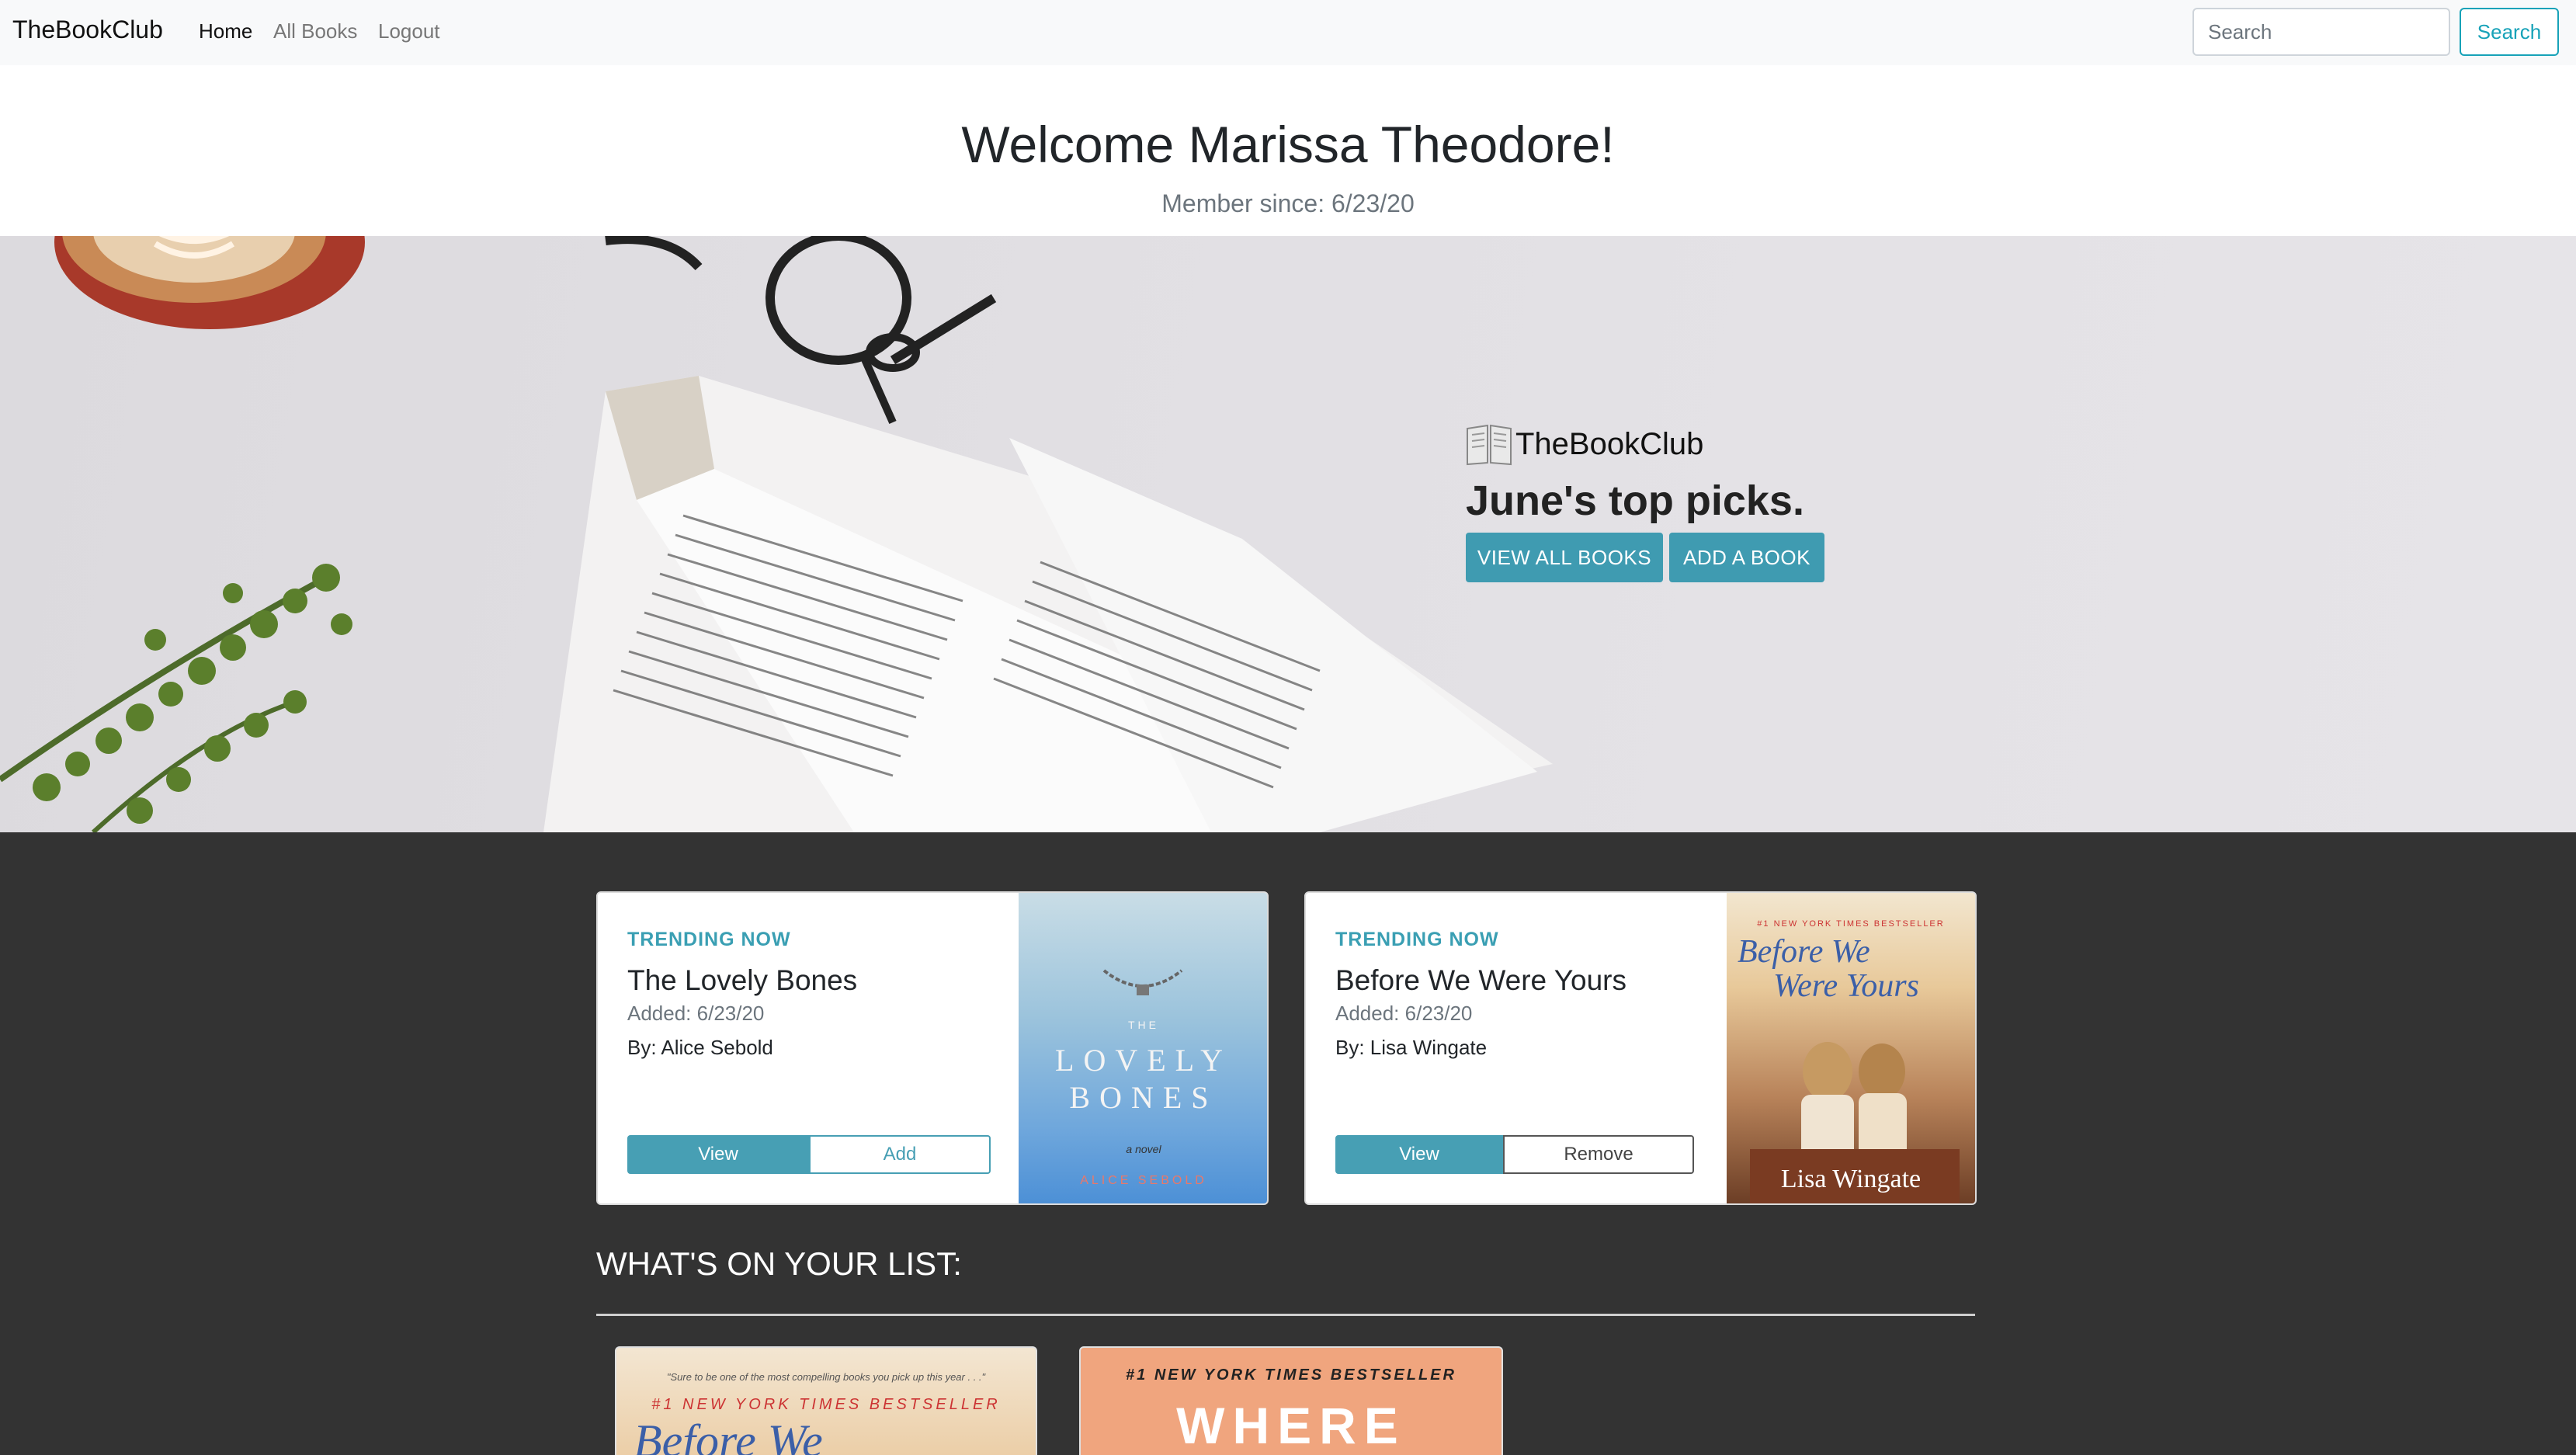 This screenshot has width=2576, height=1455. Describe the element at coordinates (1143, 1060) in the screenshot. I see `cover-text: LOVELY` at that location.